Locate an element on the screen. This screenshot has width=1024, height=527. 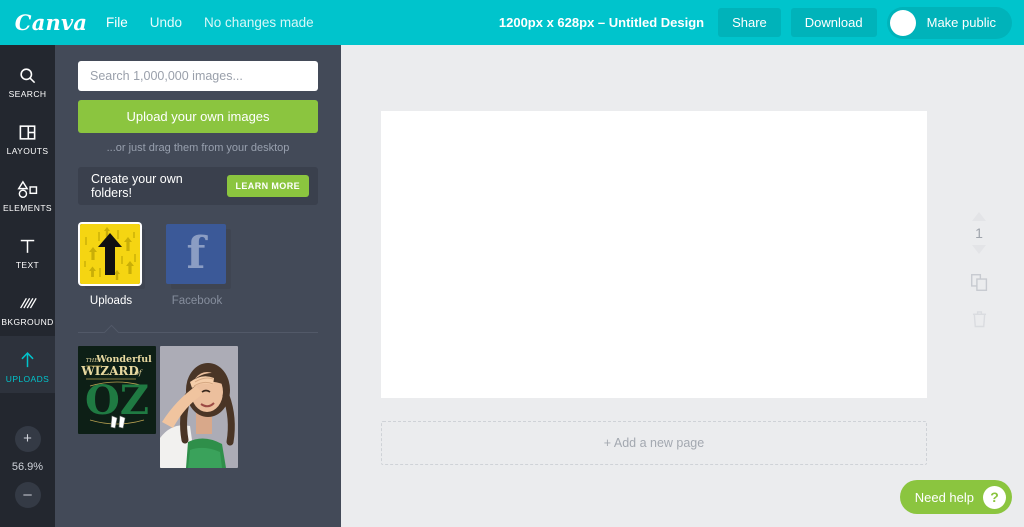
download-button: Download is located at coordinates (833, 22).